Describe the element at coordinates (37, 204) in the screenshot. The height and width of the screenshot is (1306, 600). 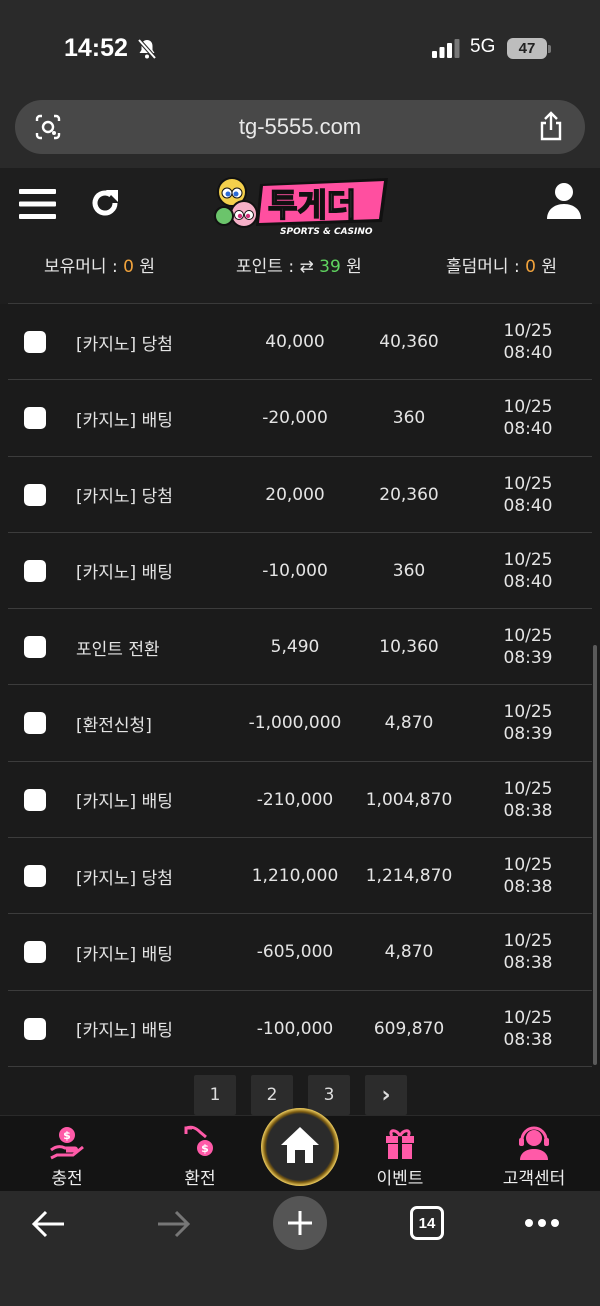
I see `hamburger-menu-icon` at that location.